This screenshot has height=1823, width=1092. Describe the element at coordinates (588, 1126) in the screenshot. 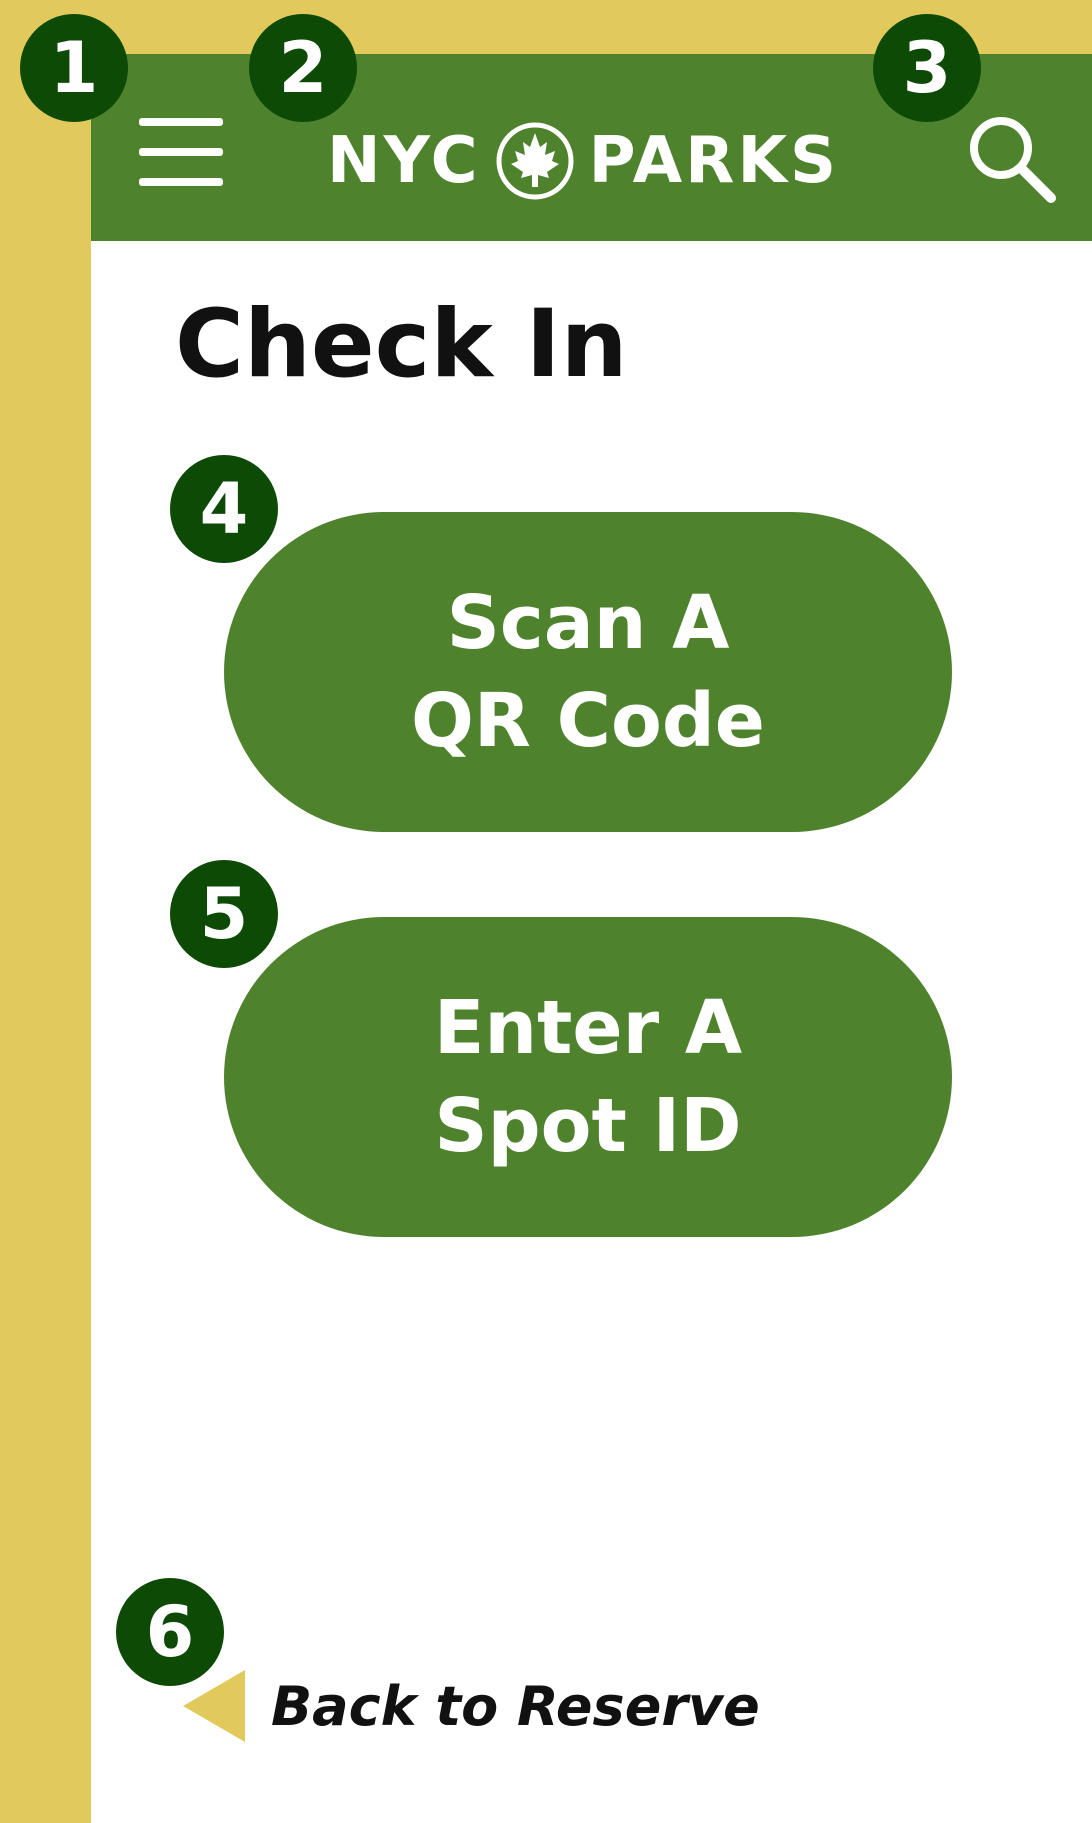

I see `spot-button-line-2: Spot ID` at that location.